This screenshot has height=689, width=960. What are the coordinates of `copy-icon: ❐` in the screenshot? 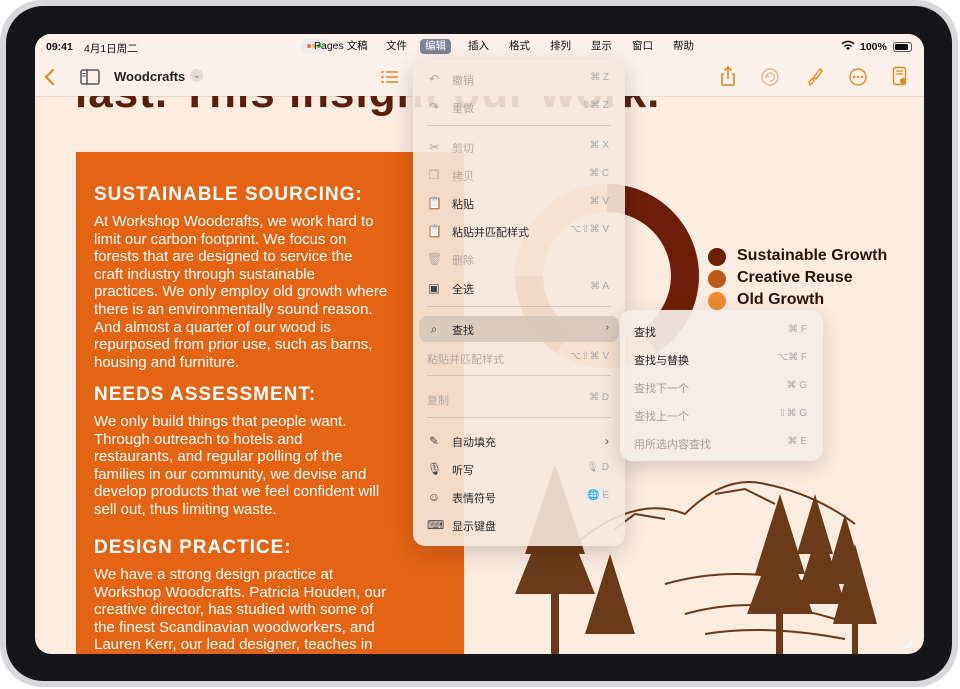 It's located at (434, 175).